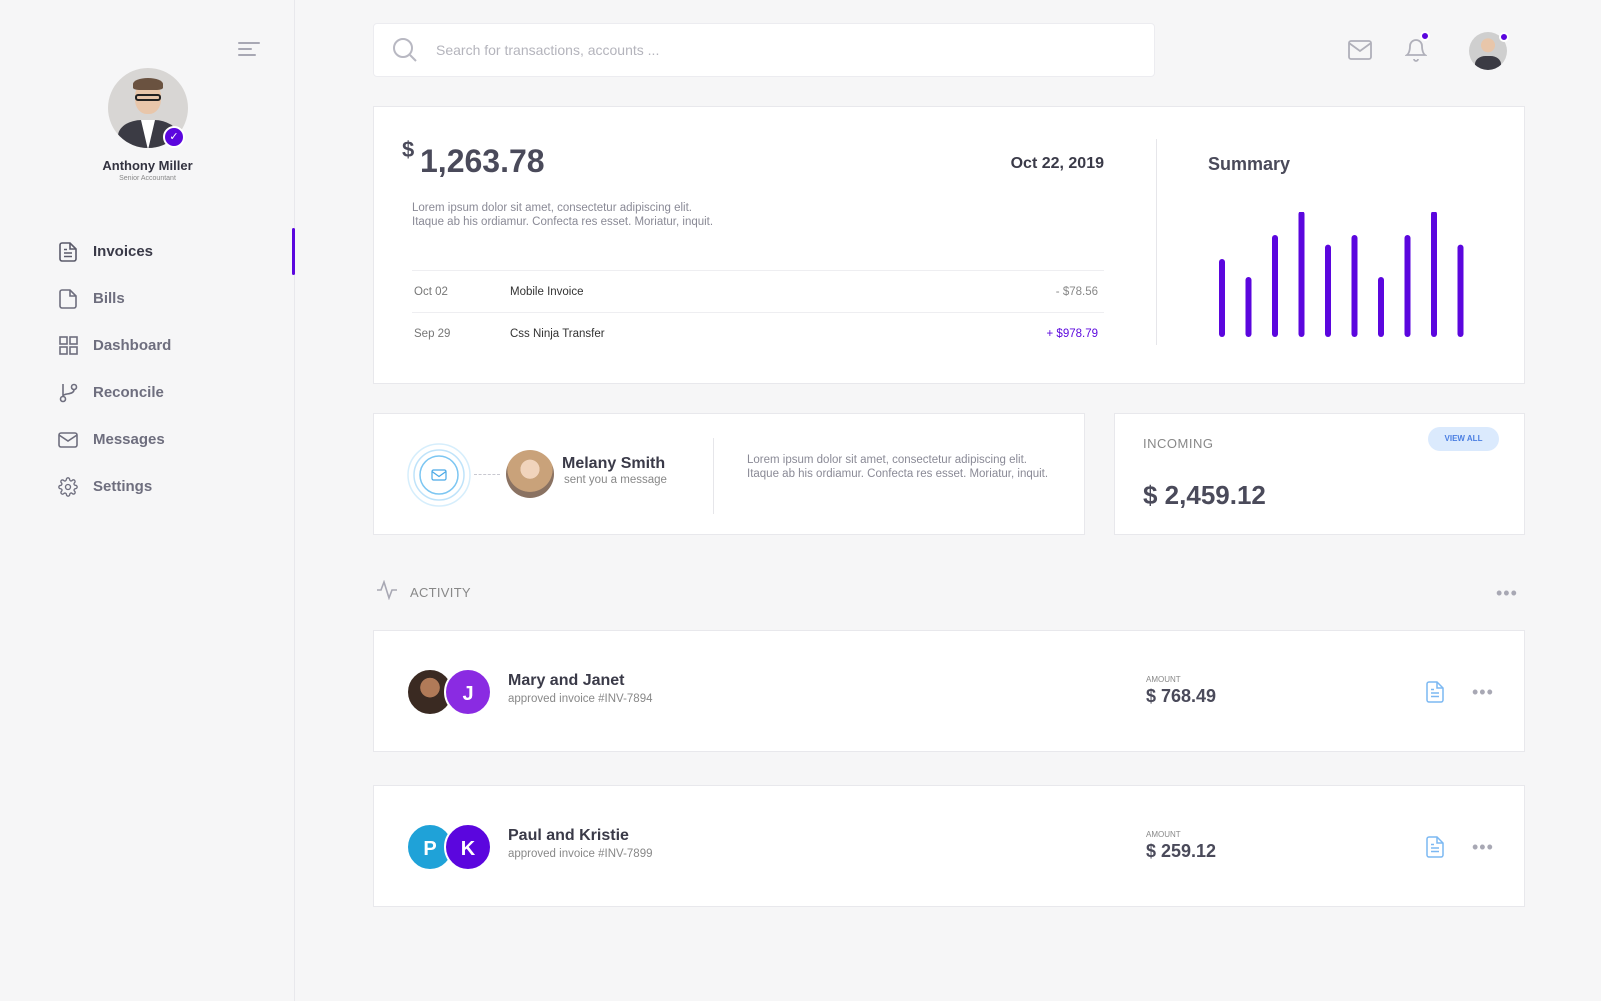 The width and height of the screenshot is (1601, 1001). I want to click on sidebar-item-label: Reconcile, so click(128, 392).